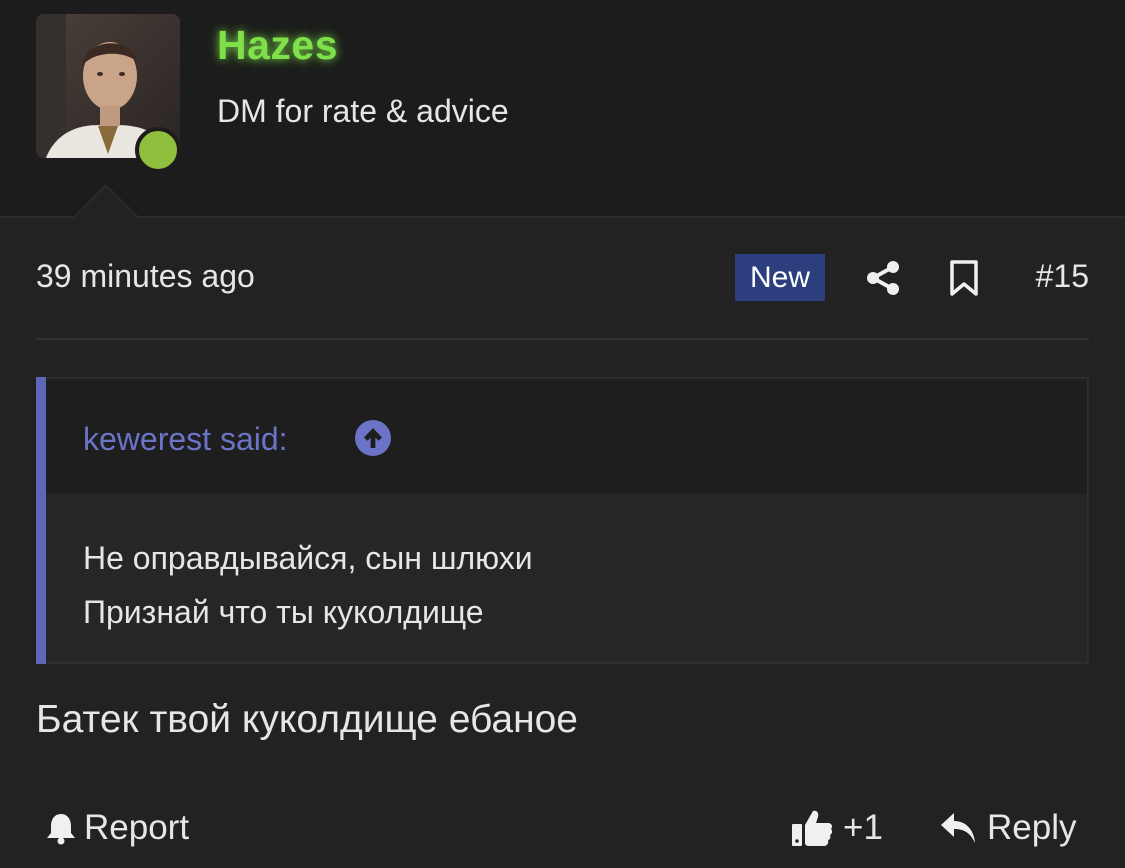 The image size is (1125, 868). I want to click on thumbs-up-icon, so click(812, 828).